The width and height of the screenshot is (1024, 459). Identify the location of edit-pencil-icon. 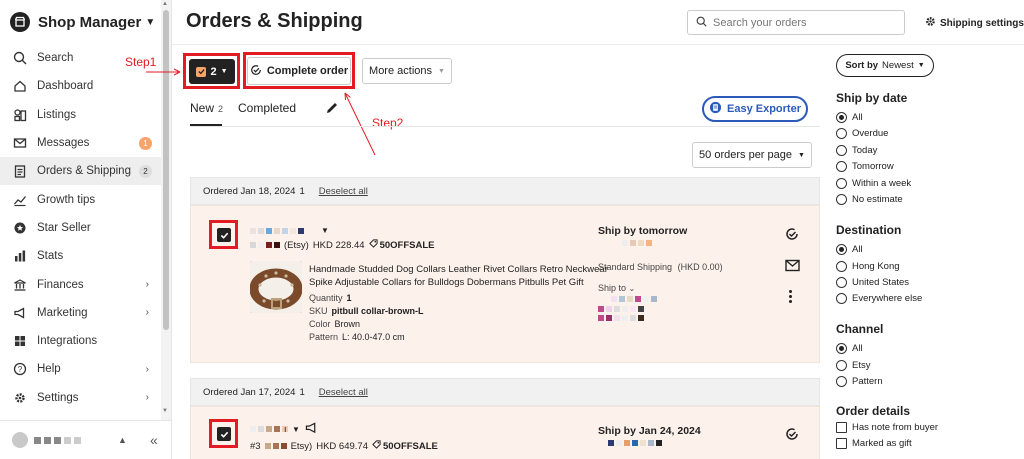
(332, 109).